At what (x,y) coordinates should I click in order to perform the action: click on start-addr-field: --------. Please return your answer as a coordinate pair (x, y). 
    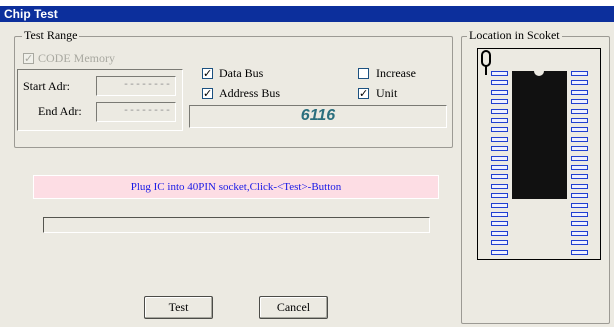
    Looking at the image, I should click on (136, 86).